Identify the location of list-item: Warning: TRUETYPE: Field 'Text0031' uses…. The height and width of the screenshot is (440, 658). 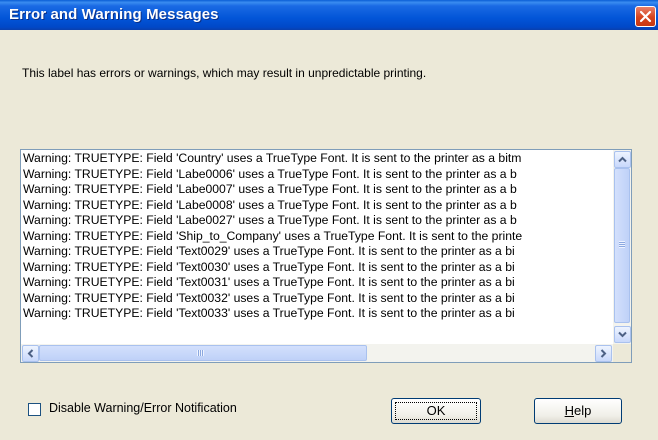
(311, 283).